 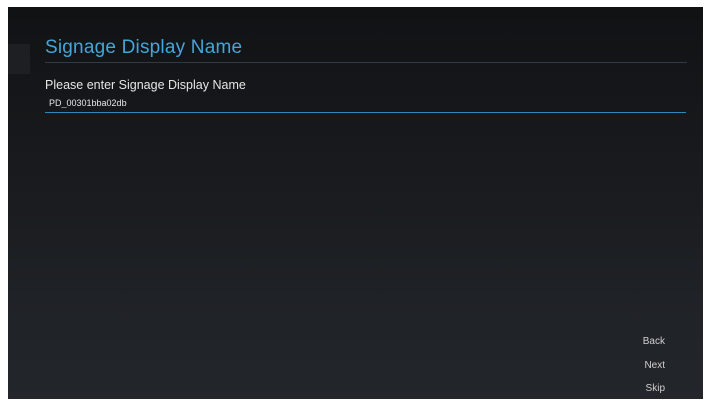 I want to click on side-tab-indicator, so click(x=19, y=59).